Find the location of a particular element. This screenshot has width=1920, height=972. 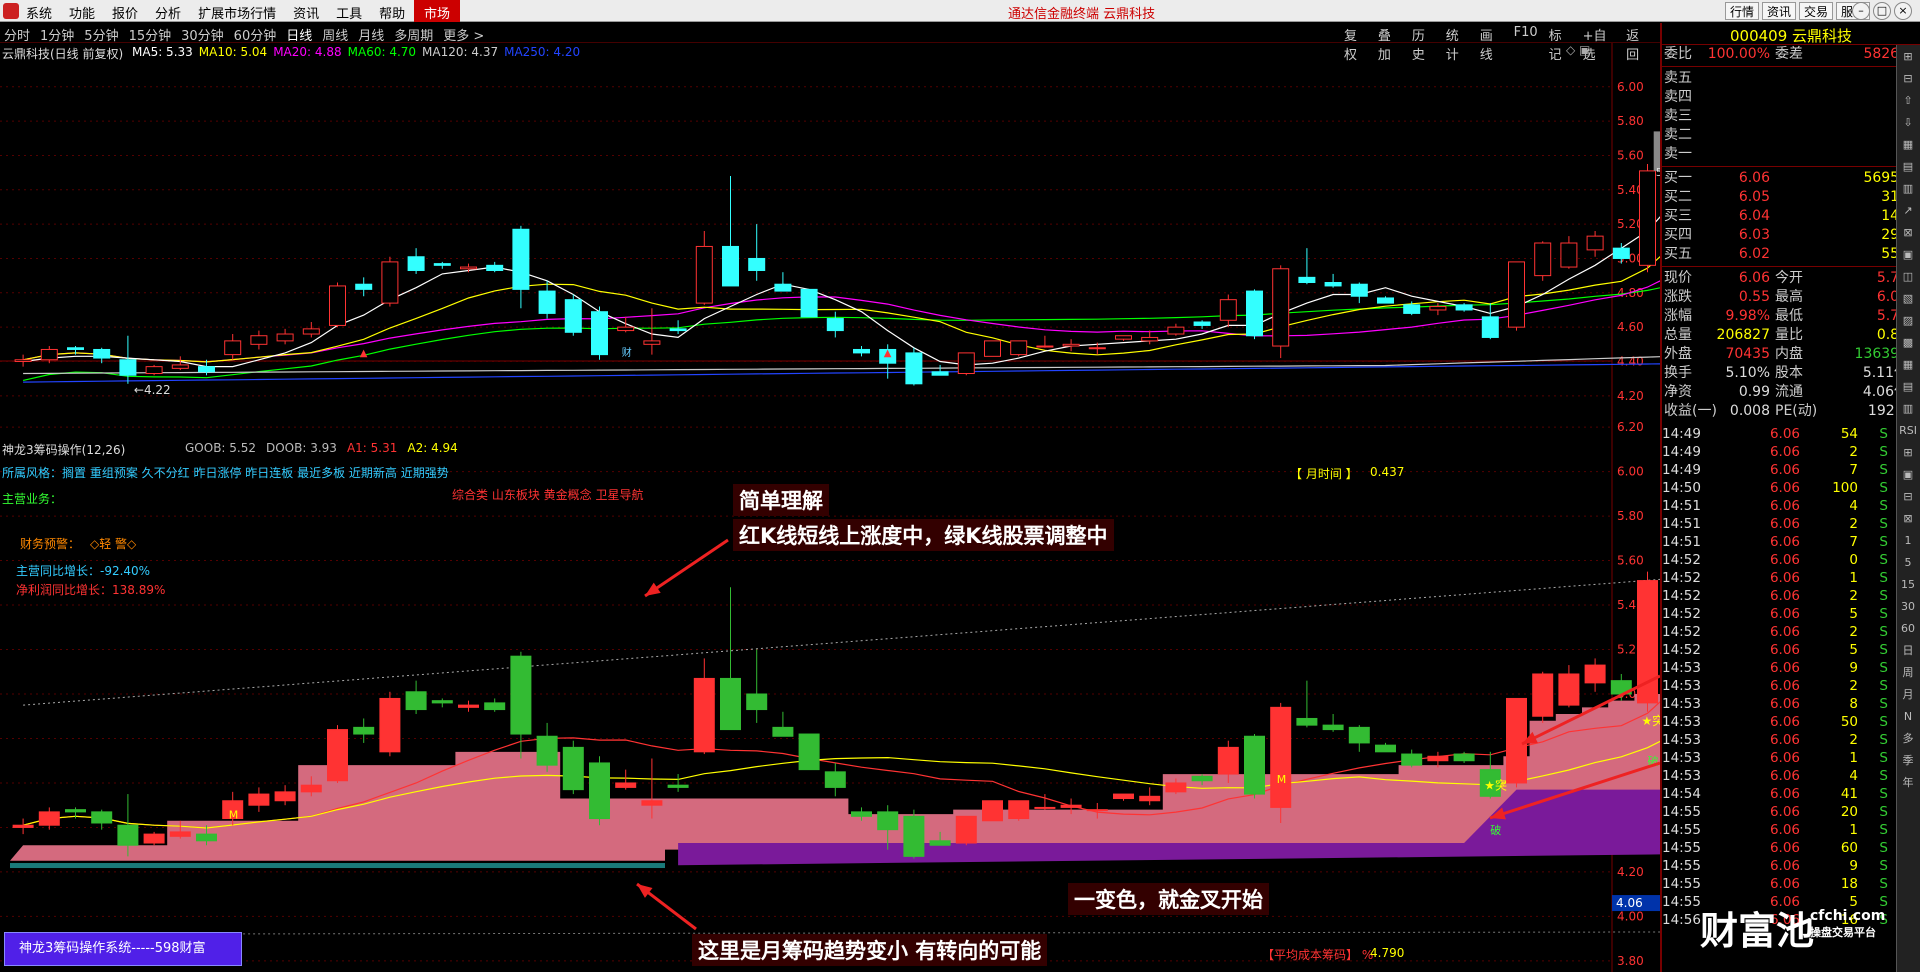

sidebar-tool-icon: ▦ is located at coordinates (1908, 145).